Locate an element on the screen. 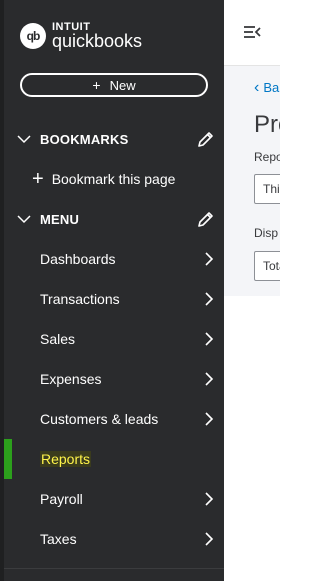 The height and width of the screenshot is (581, 320). bookmark-this-page: + Bookmark this page is located at coordinates (103, 179).